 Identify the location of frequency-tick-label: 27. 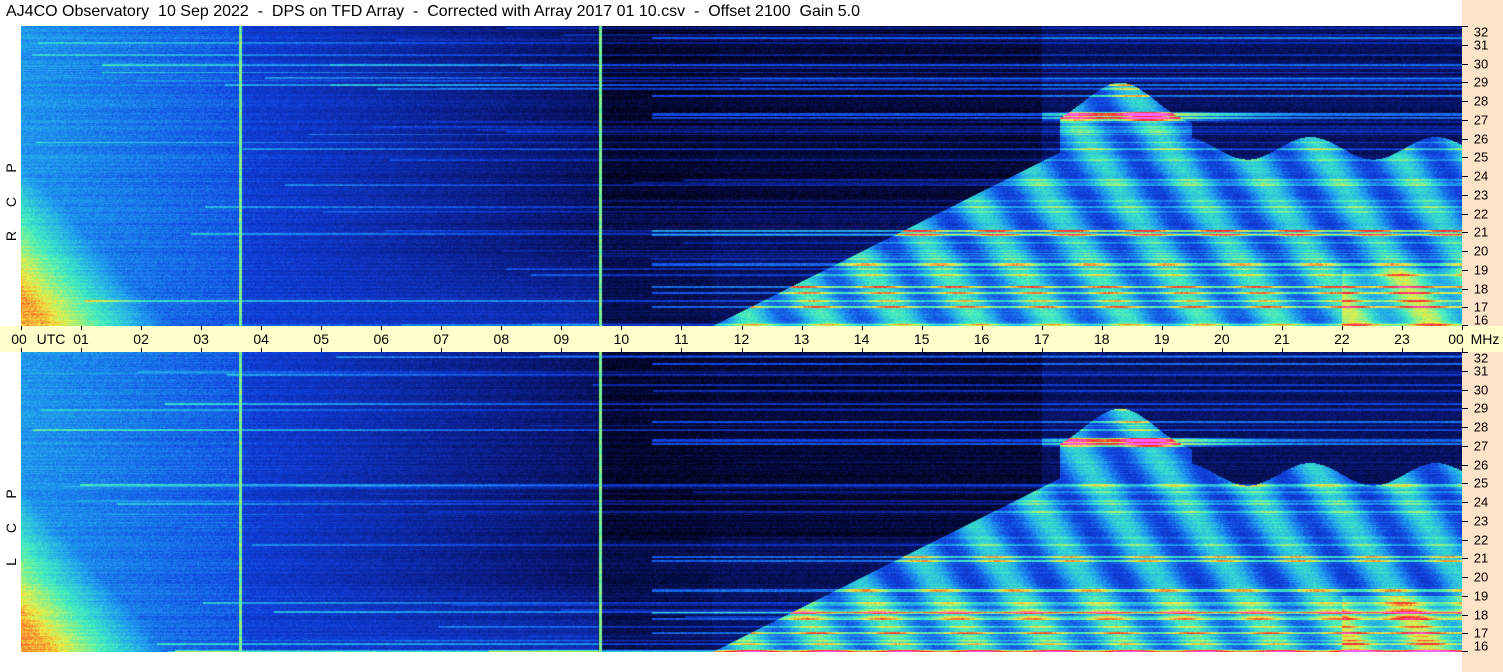
(1481, 120).